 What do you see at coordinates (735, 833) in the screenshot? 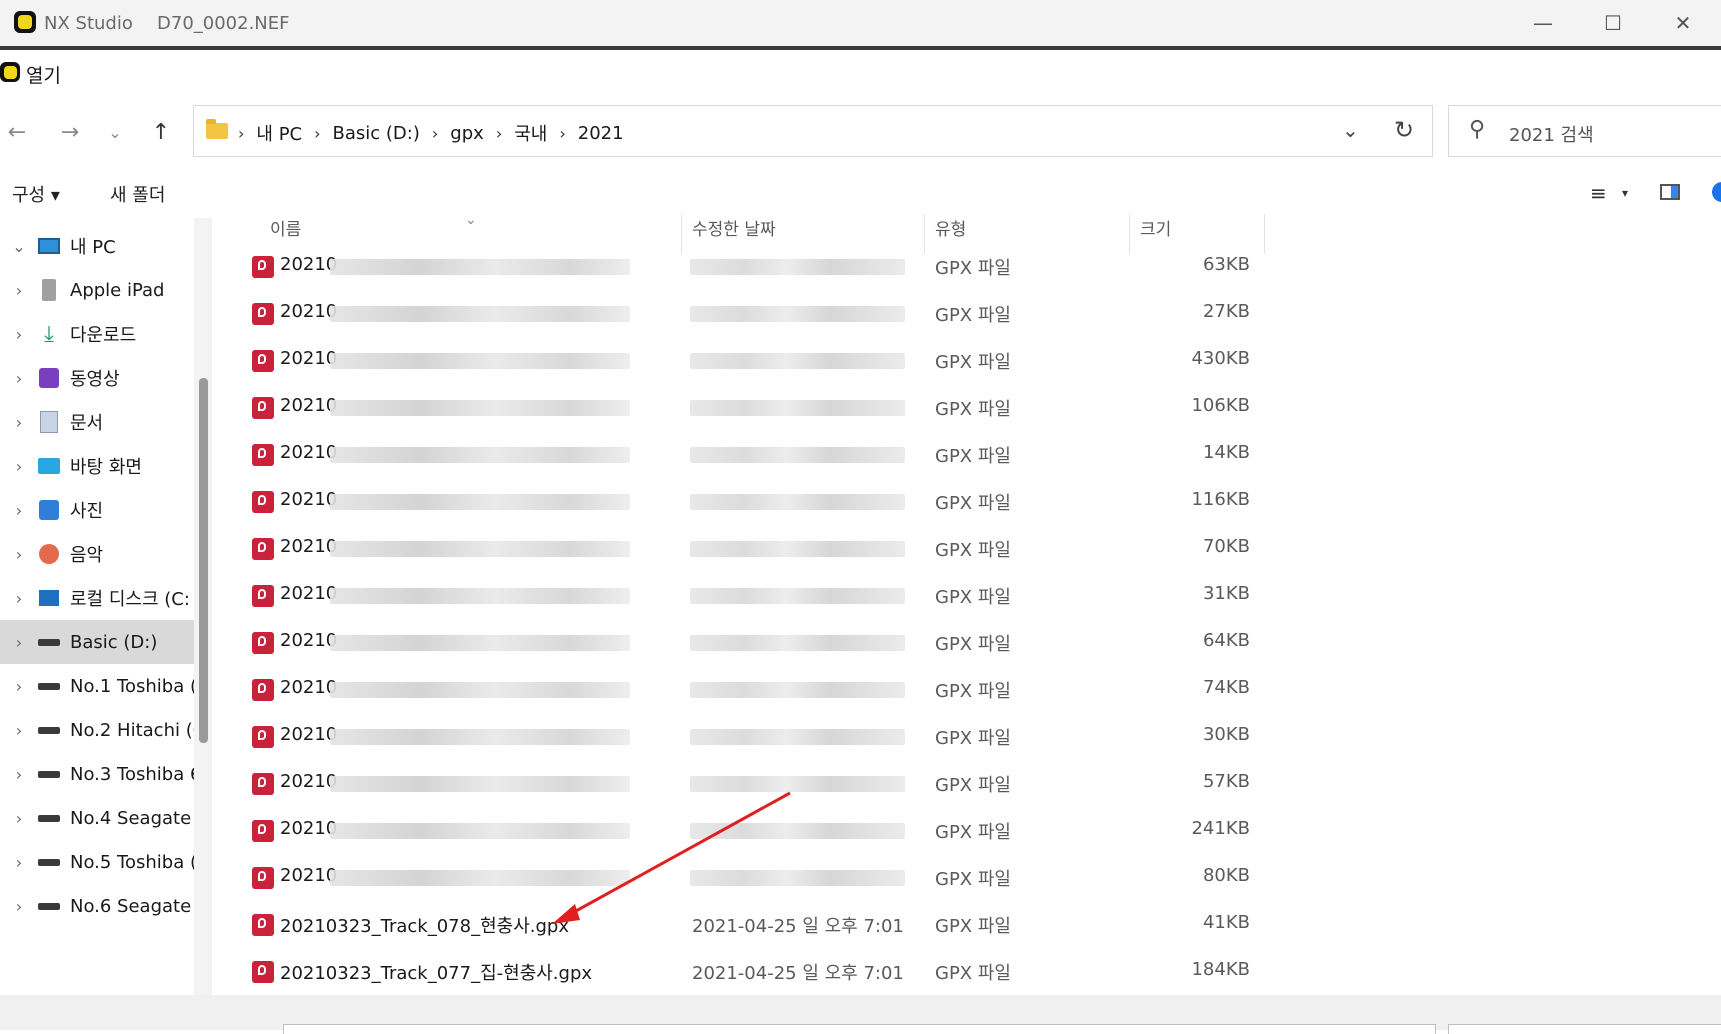
I see `file-row: 20210 GPX 파일 241KB` at bounding box center [735, 833].